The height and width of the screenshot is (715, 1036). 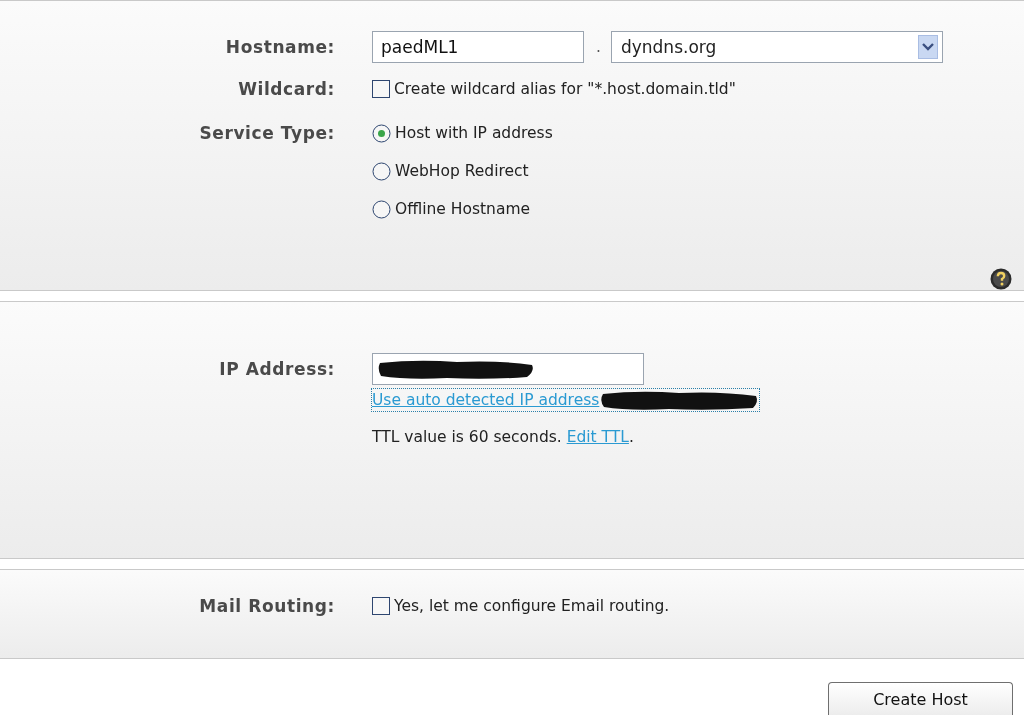 I want to click on field-label: Wildcard:, so click(x=286, y=89).